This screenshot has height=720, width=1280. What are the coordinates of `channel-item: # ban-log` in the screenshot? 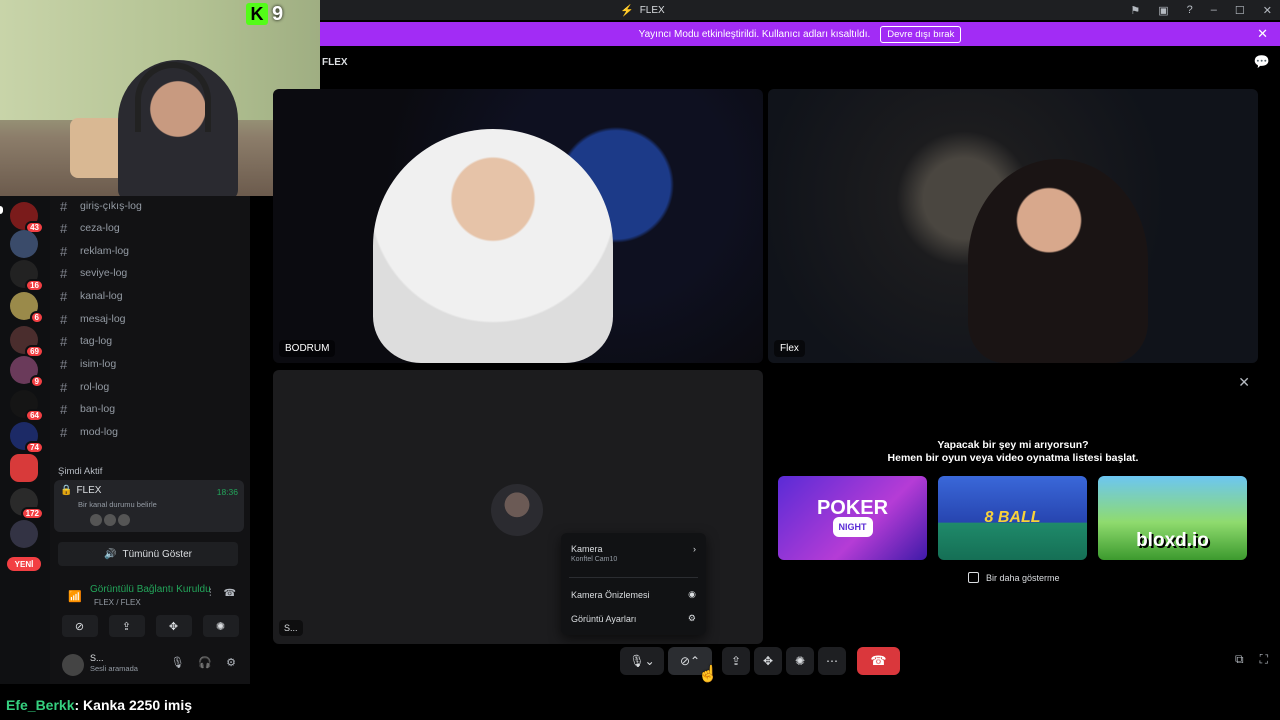 It's located at (150, 409).